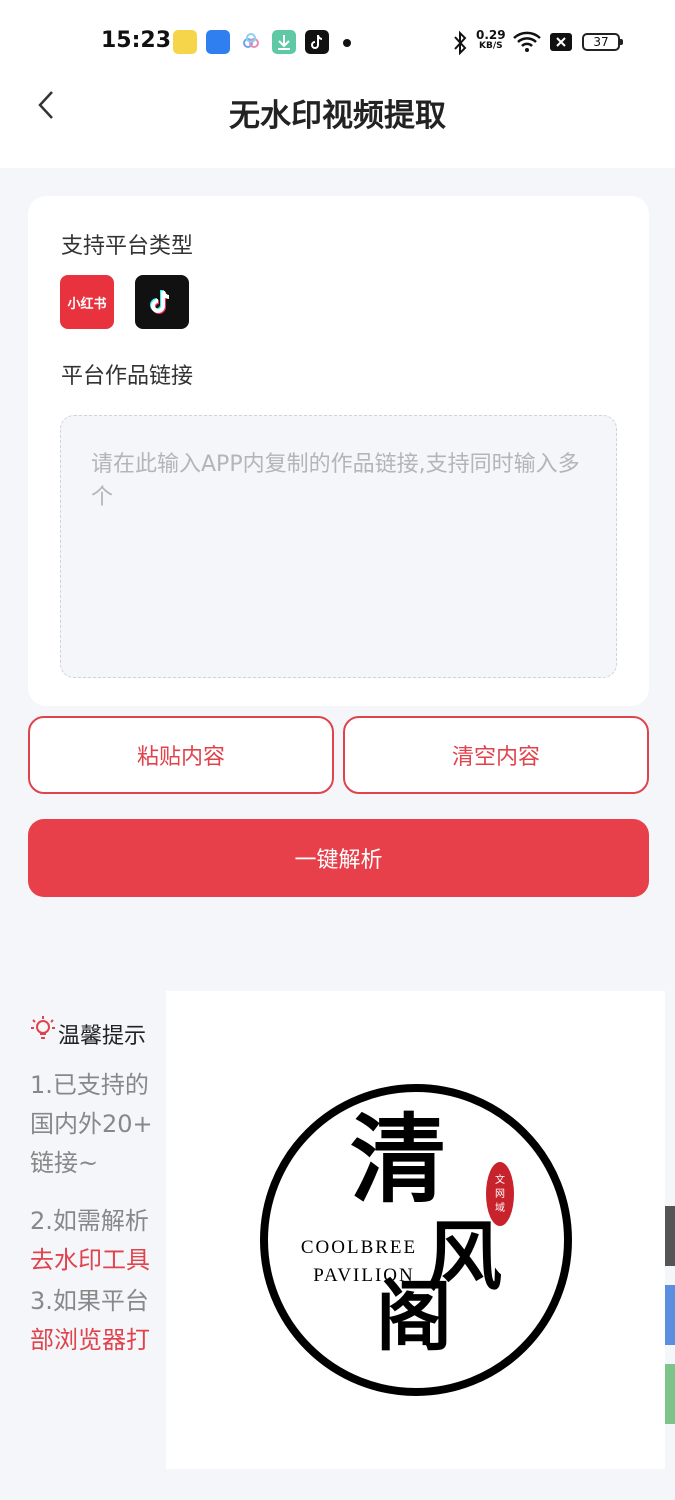 This screenshot has width=675, height=1500. I want to click on download-icon, so click(284, 42).